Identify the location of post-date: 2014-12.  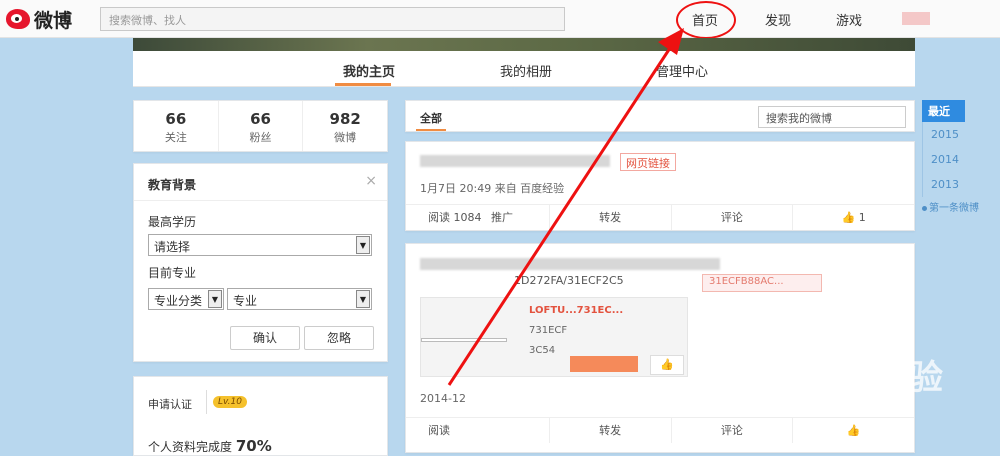
(443, 398).